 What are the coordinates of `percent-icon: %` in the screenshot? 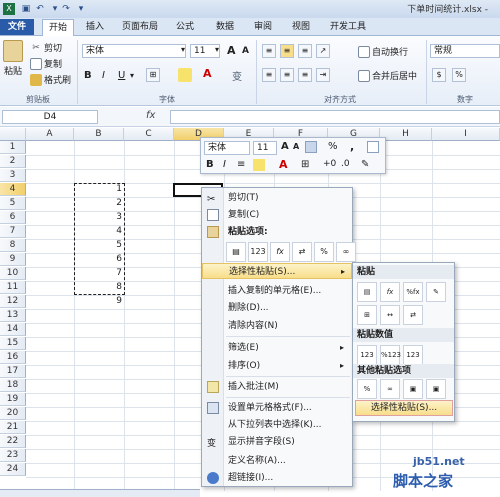 It's located at (459, 75).